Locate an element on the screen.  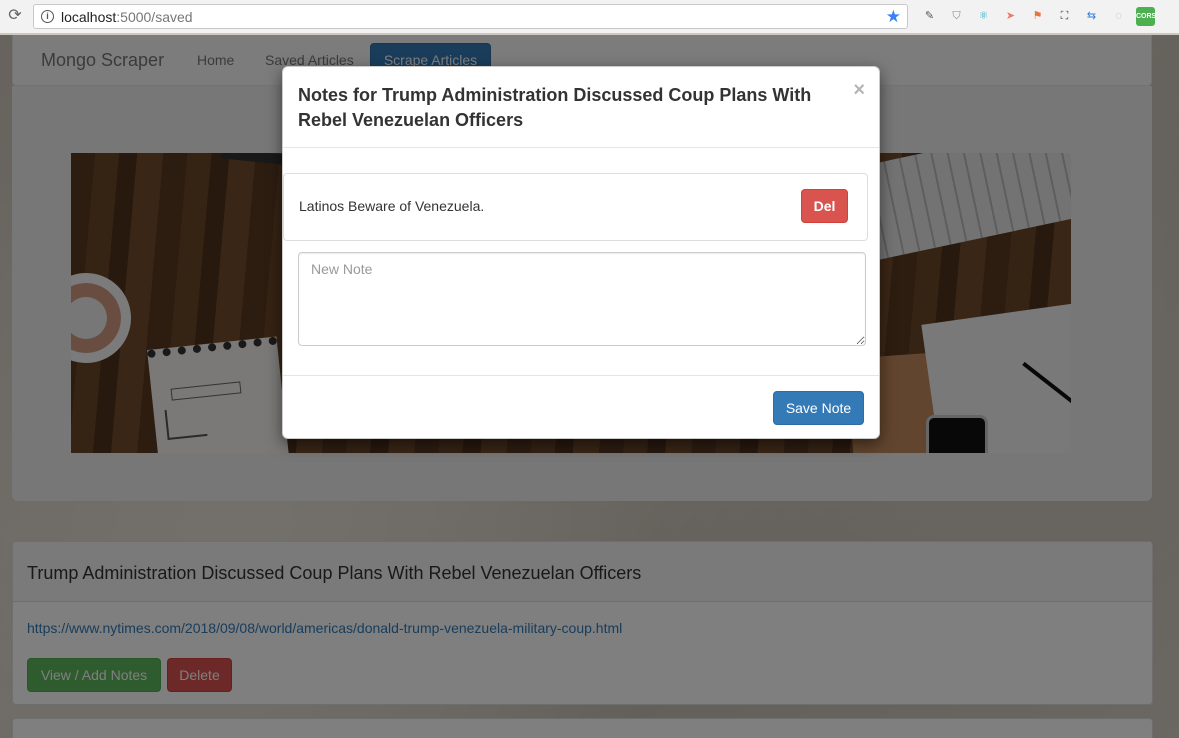
transfer-icon: ⇆ is located at coordinates (1091, 16).